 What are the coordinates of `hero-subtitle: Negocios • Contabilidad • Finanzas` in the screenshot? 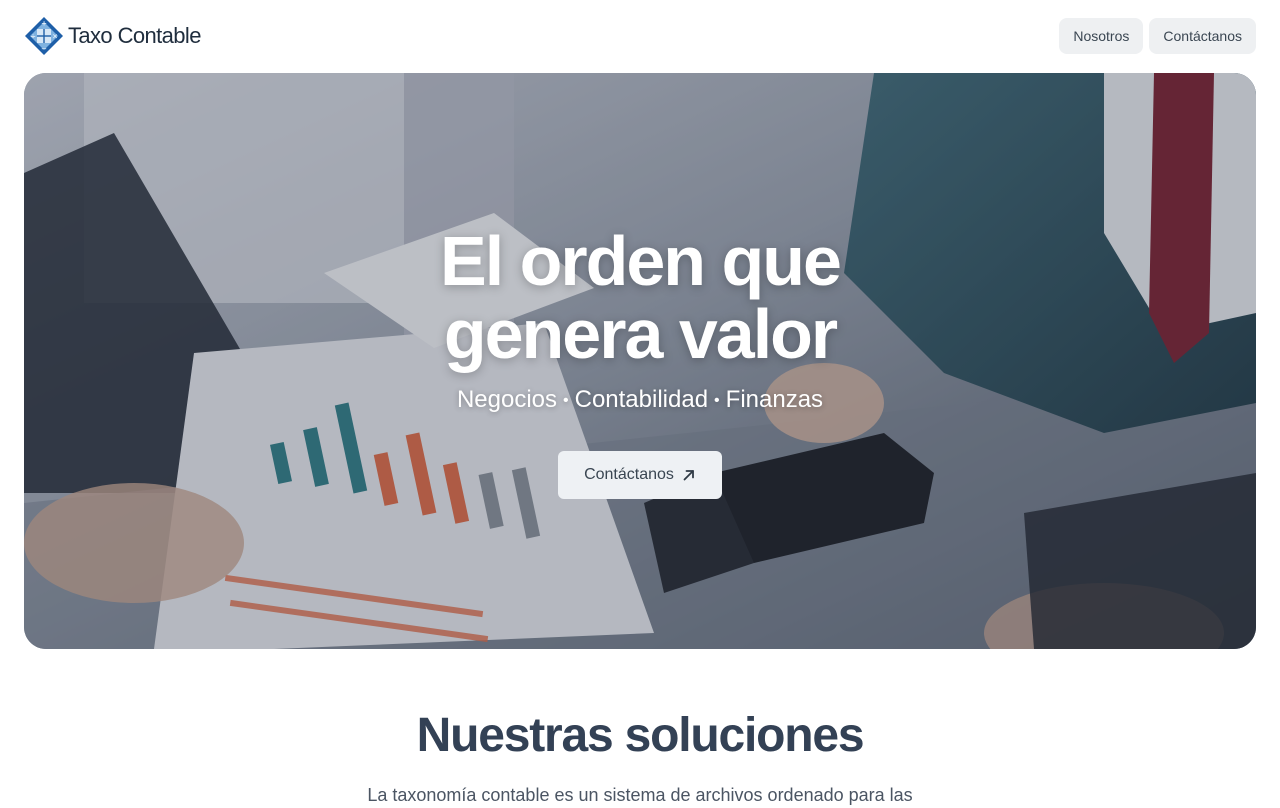 It's located at (640, 400).